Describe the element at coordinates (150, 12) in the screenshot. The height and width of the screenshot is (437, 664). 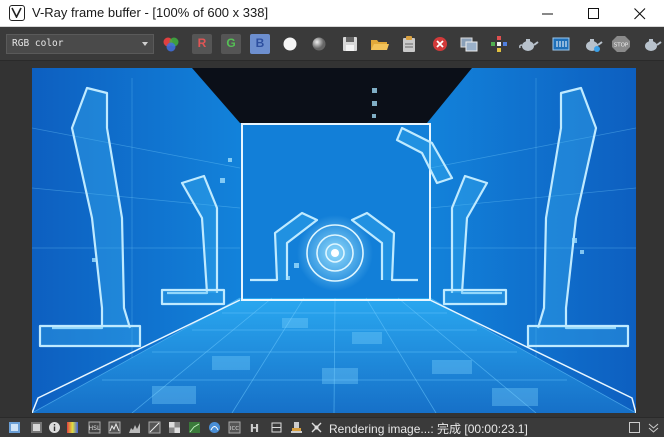
I see `window-title: V-Ray frame buffer - [100% of 600 x 338]` at that location.